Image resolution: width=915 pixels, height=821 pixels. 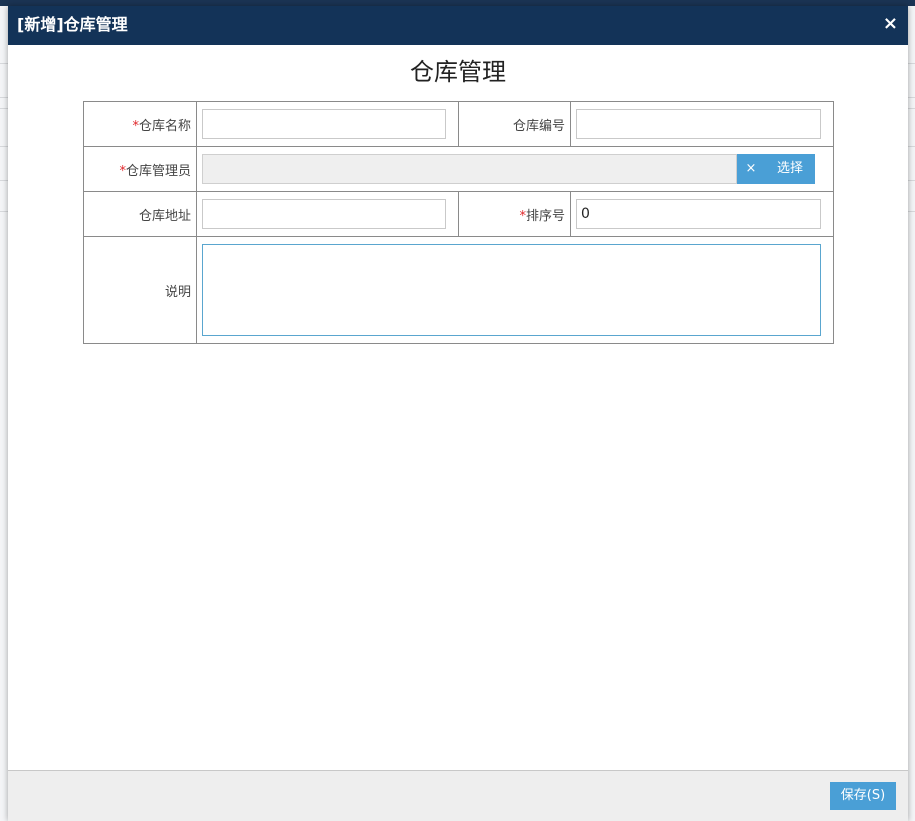 I want to click on form-row: *仓库管理员 × 选择, so click(x=458, y=169).